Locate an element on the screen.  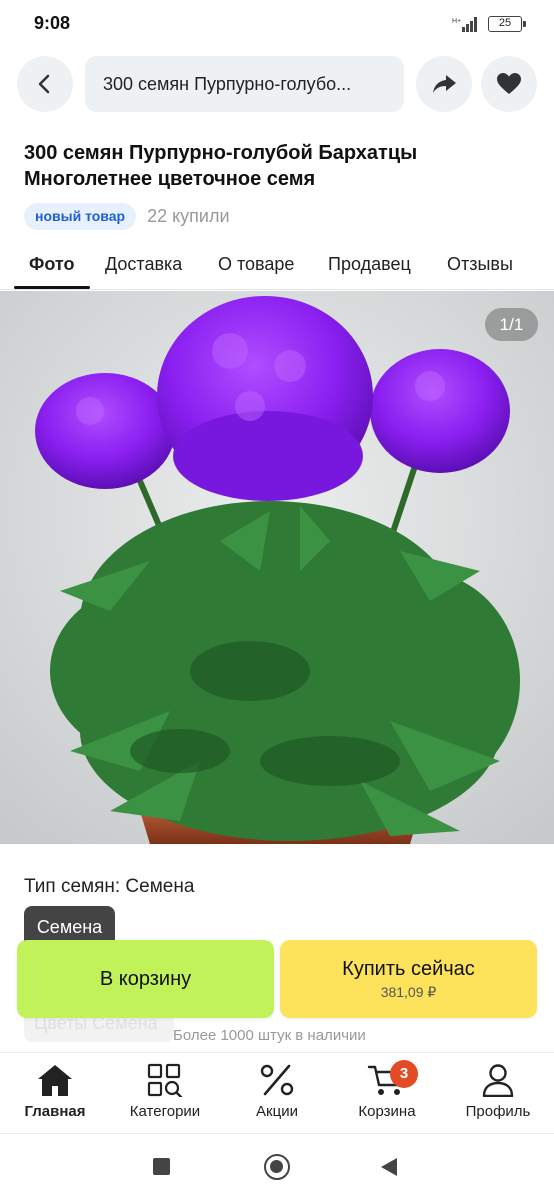
seed-type-label: Тип семян: Семена is located at coordinates (109, 886).